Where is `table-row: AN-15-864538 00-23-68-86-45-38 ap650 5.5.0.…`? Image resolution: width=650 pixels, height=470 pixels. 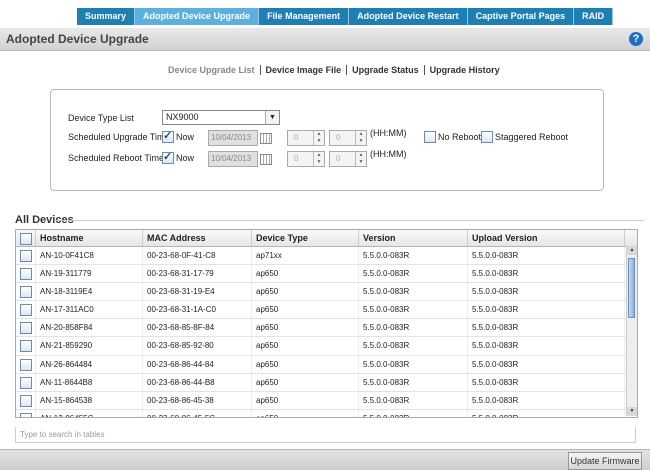 table-row: AN-15-864538 00-23-68-86-45-38 ap650 5.5.0.… is located at coordinates (326, 400).